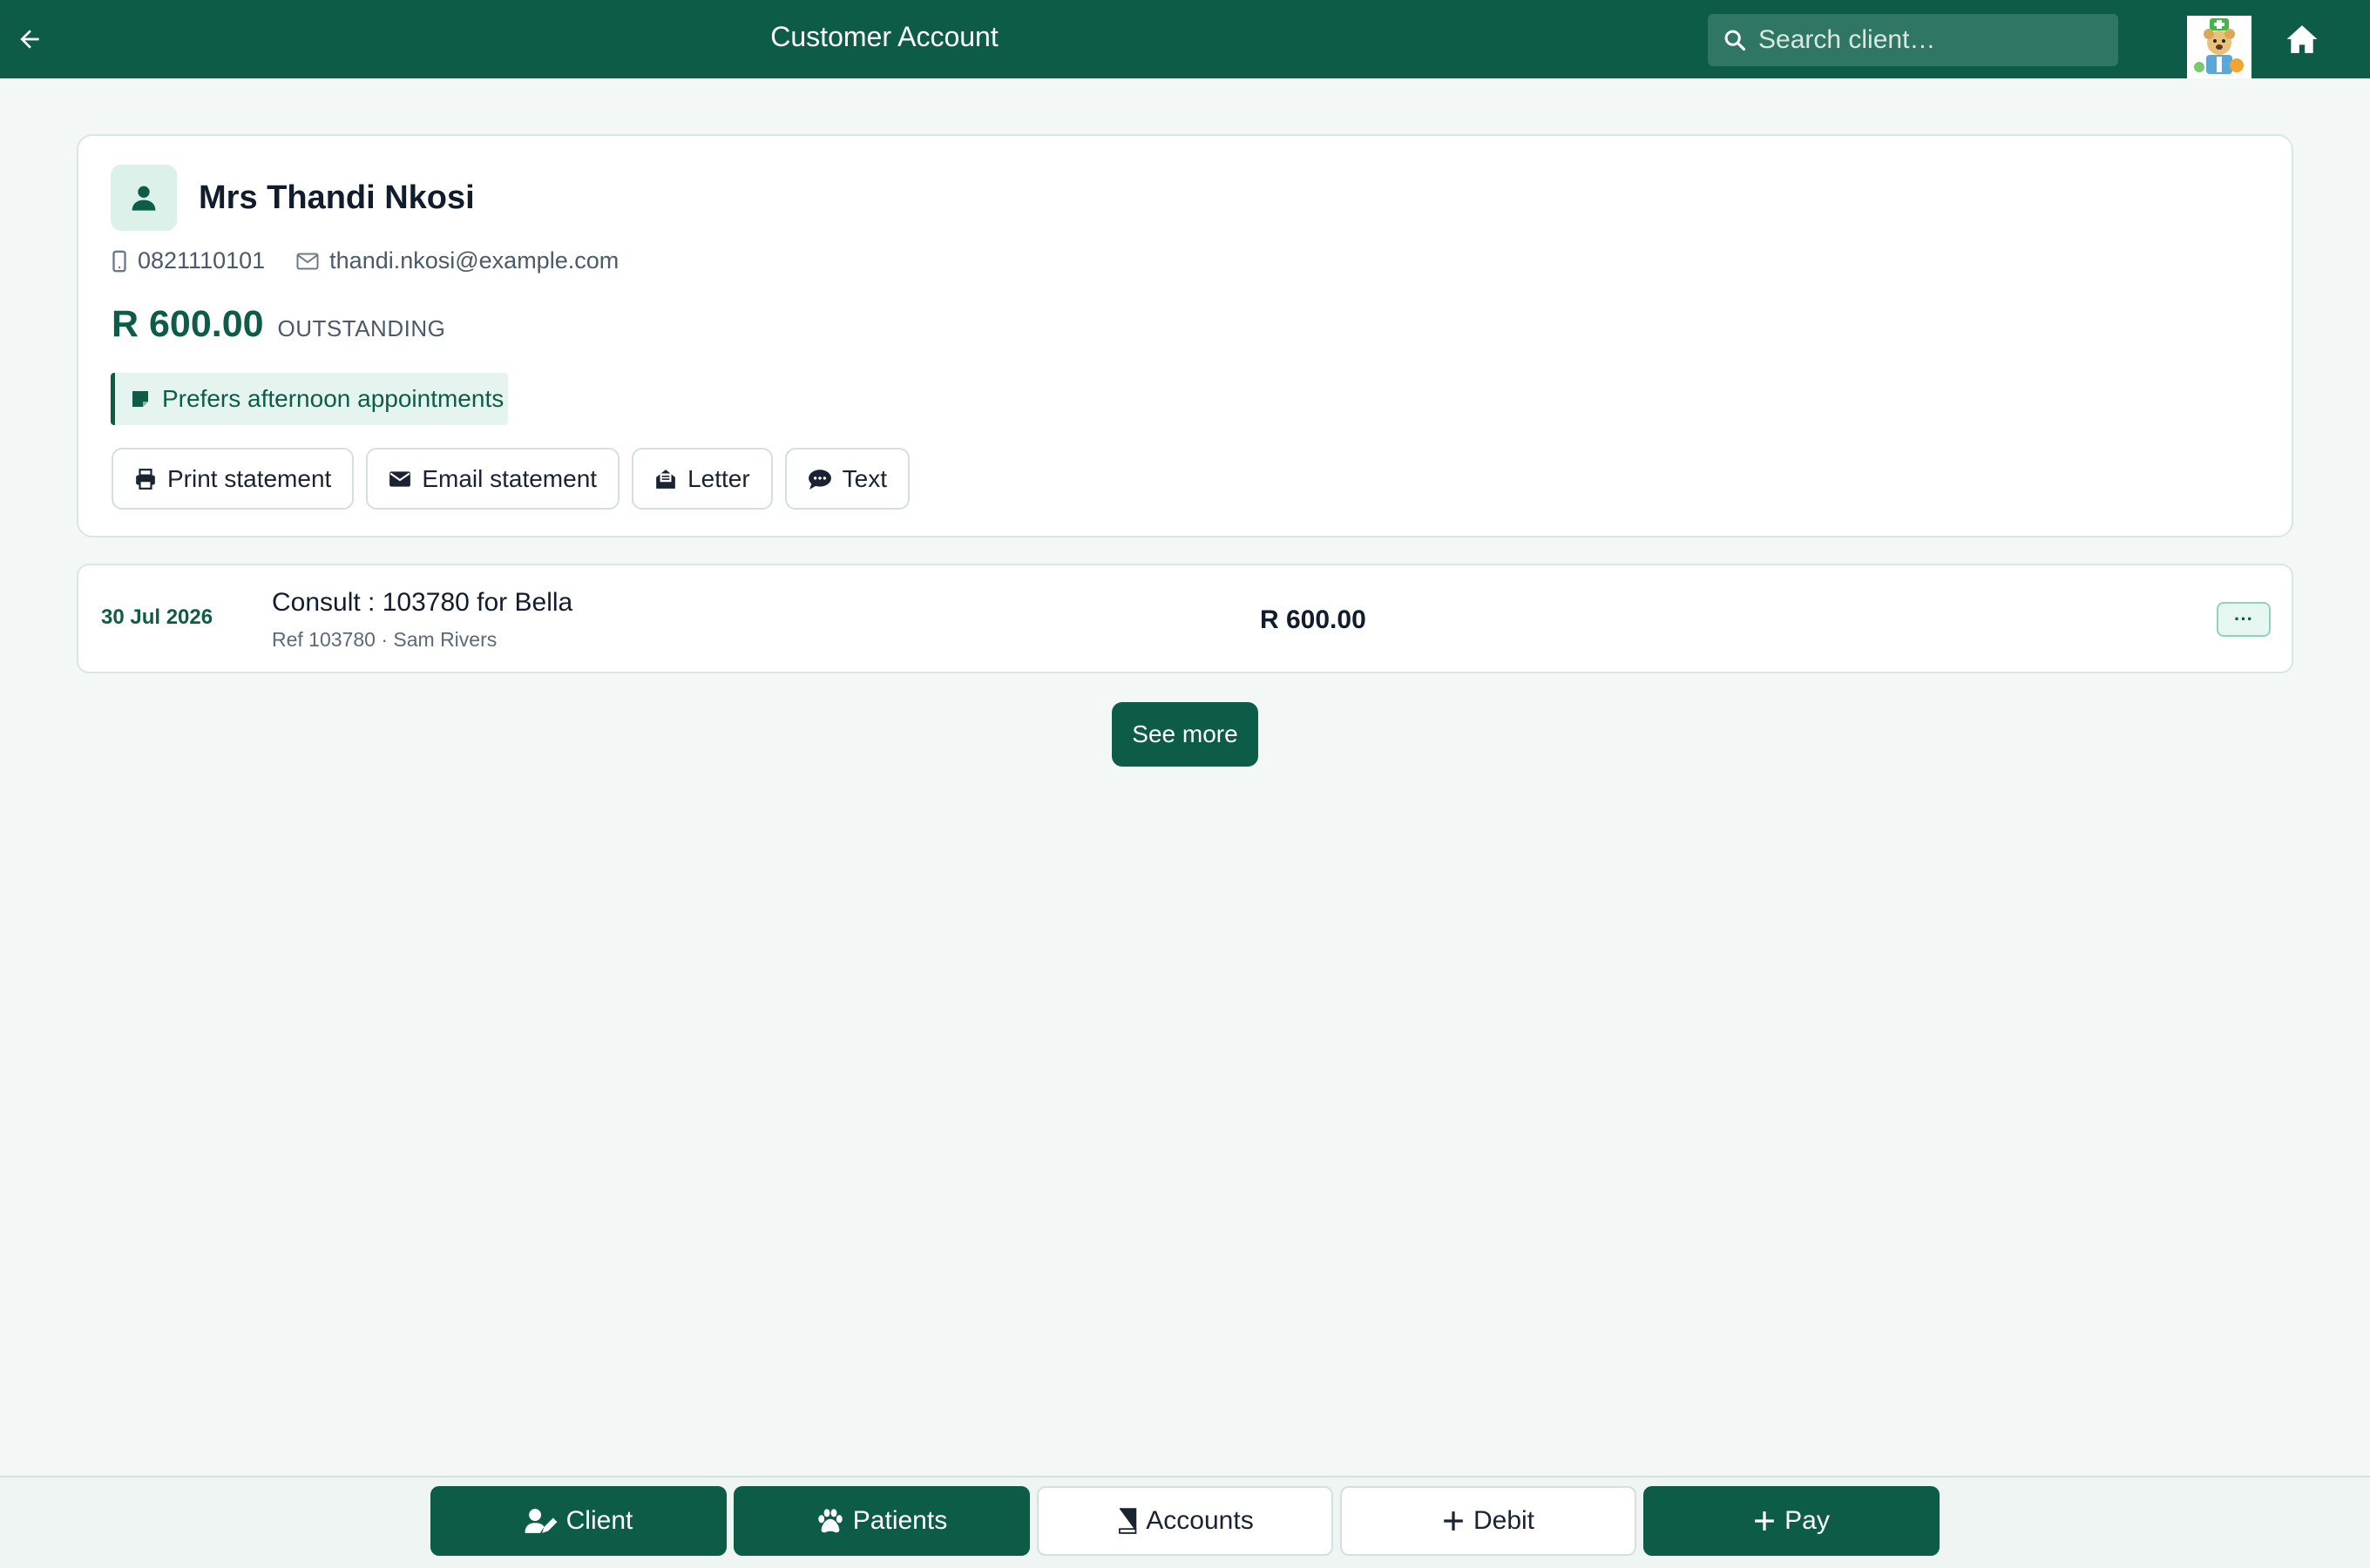  What do you see at coordinates (337, 198) in the screenshot?
I see `client-name: Mrs Thandi Nkosi` at bounding box center [337, 198].